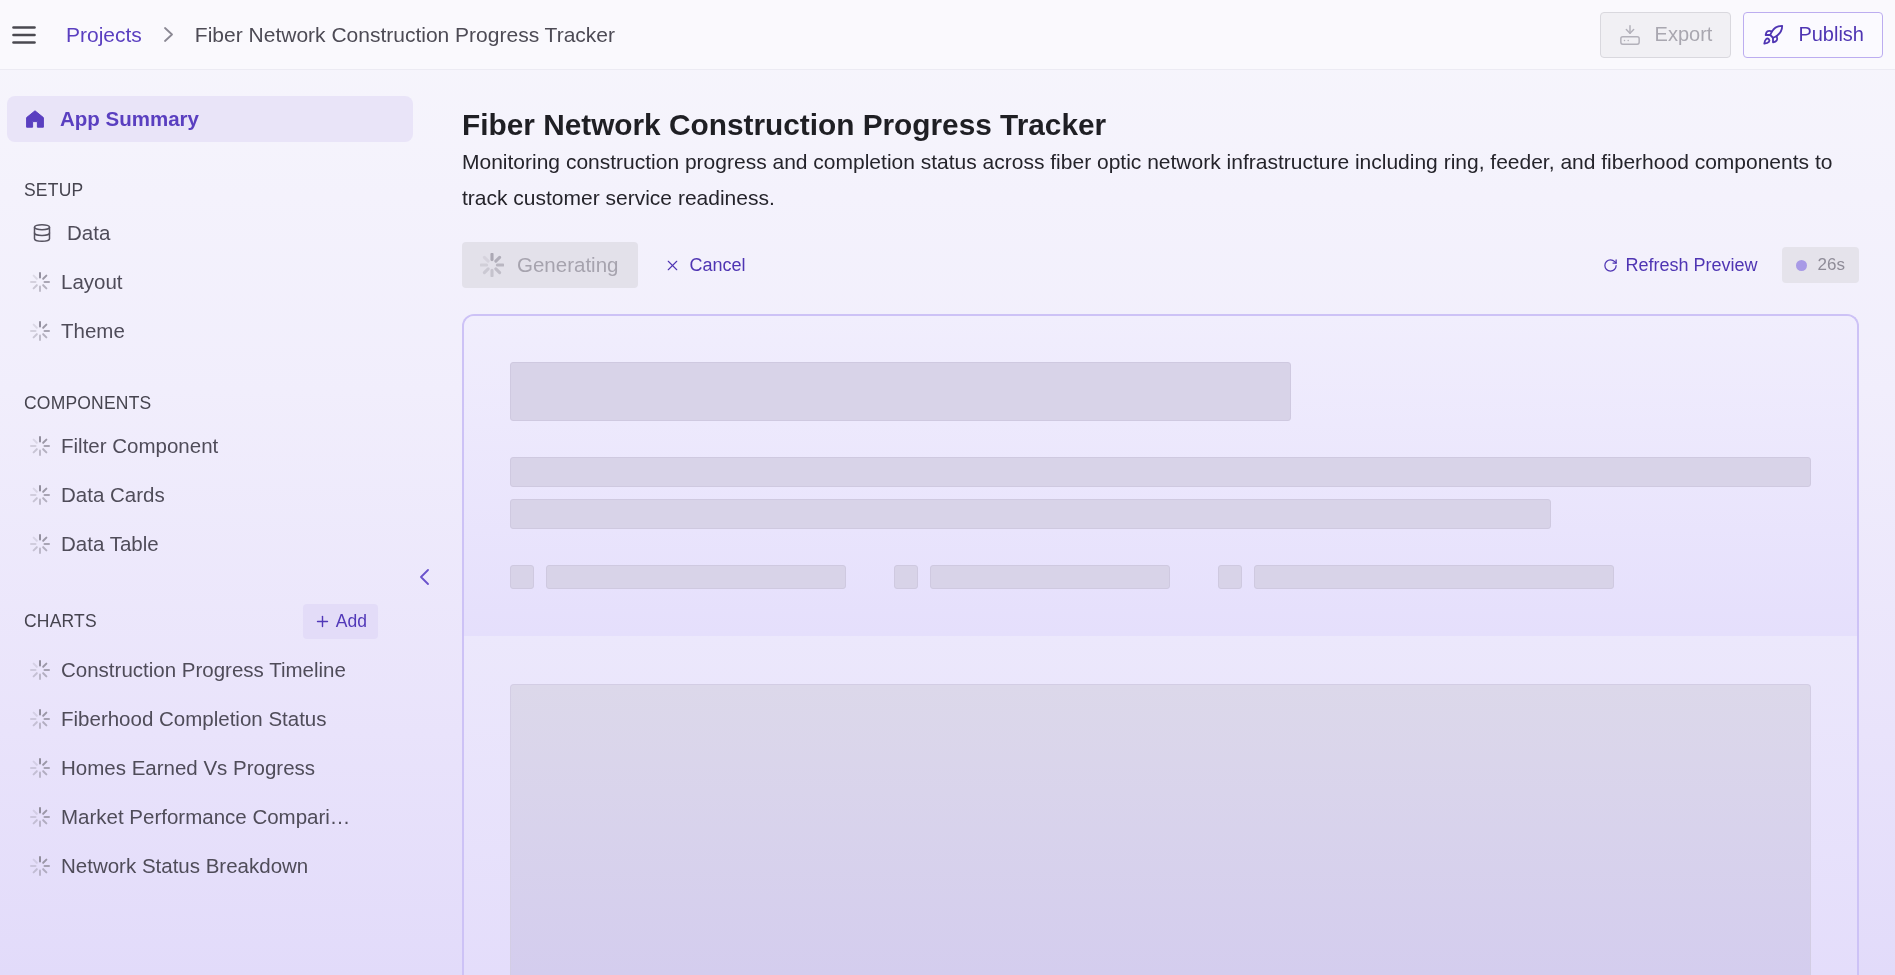 This screenshot has width=1895, height=975. I want to click on sidebar-item: Filter Component, so click(210, 445).